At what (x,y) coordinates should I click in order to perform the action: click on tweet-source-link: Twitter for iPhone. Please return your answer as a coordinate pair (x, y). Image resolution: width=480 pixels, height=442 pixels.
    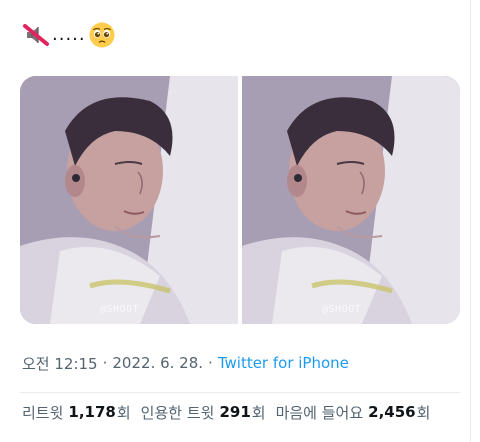
    Looking at the image, I should click on (283, 363).